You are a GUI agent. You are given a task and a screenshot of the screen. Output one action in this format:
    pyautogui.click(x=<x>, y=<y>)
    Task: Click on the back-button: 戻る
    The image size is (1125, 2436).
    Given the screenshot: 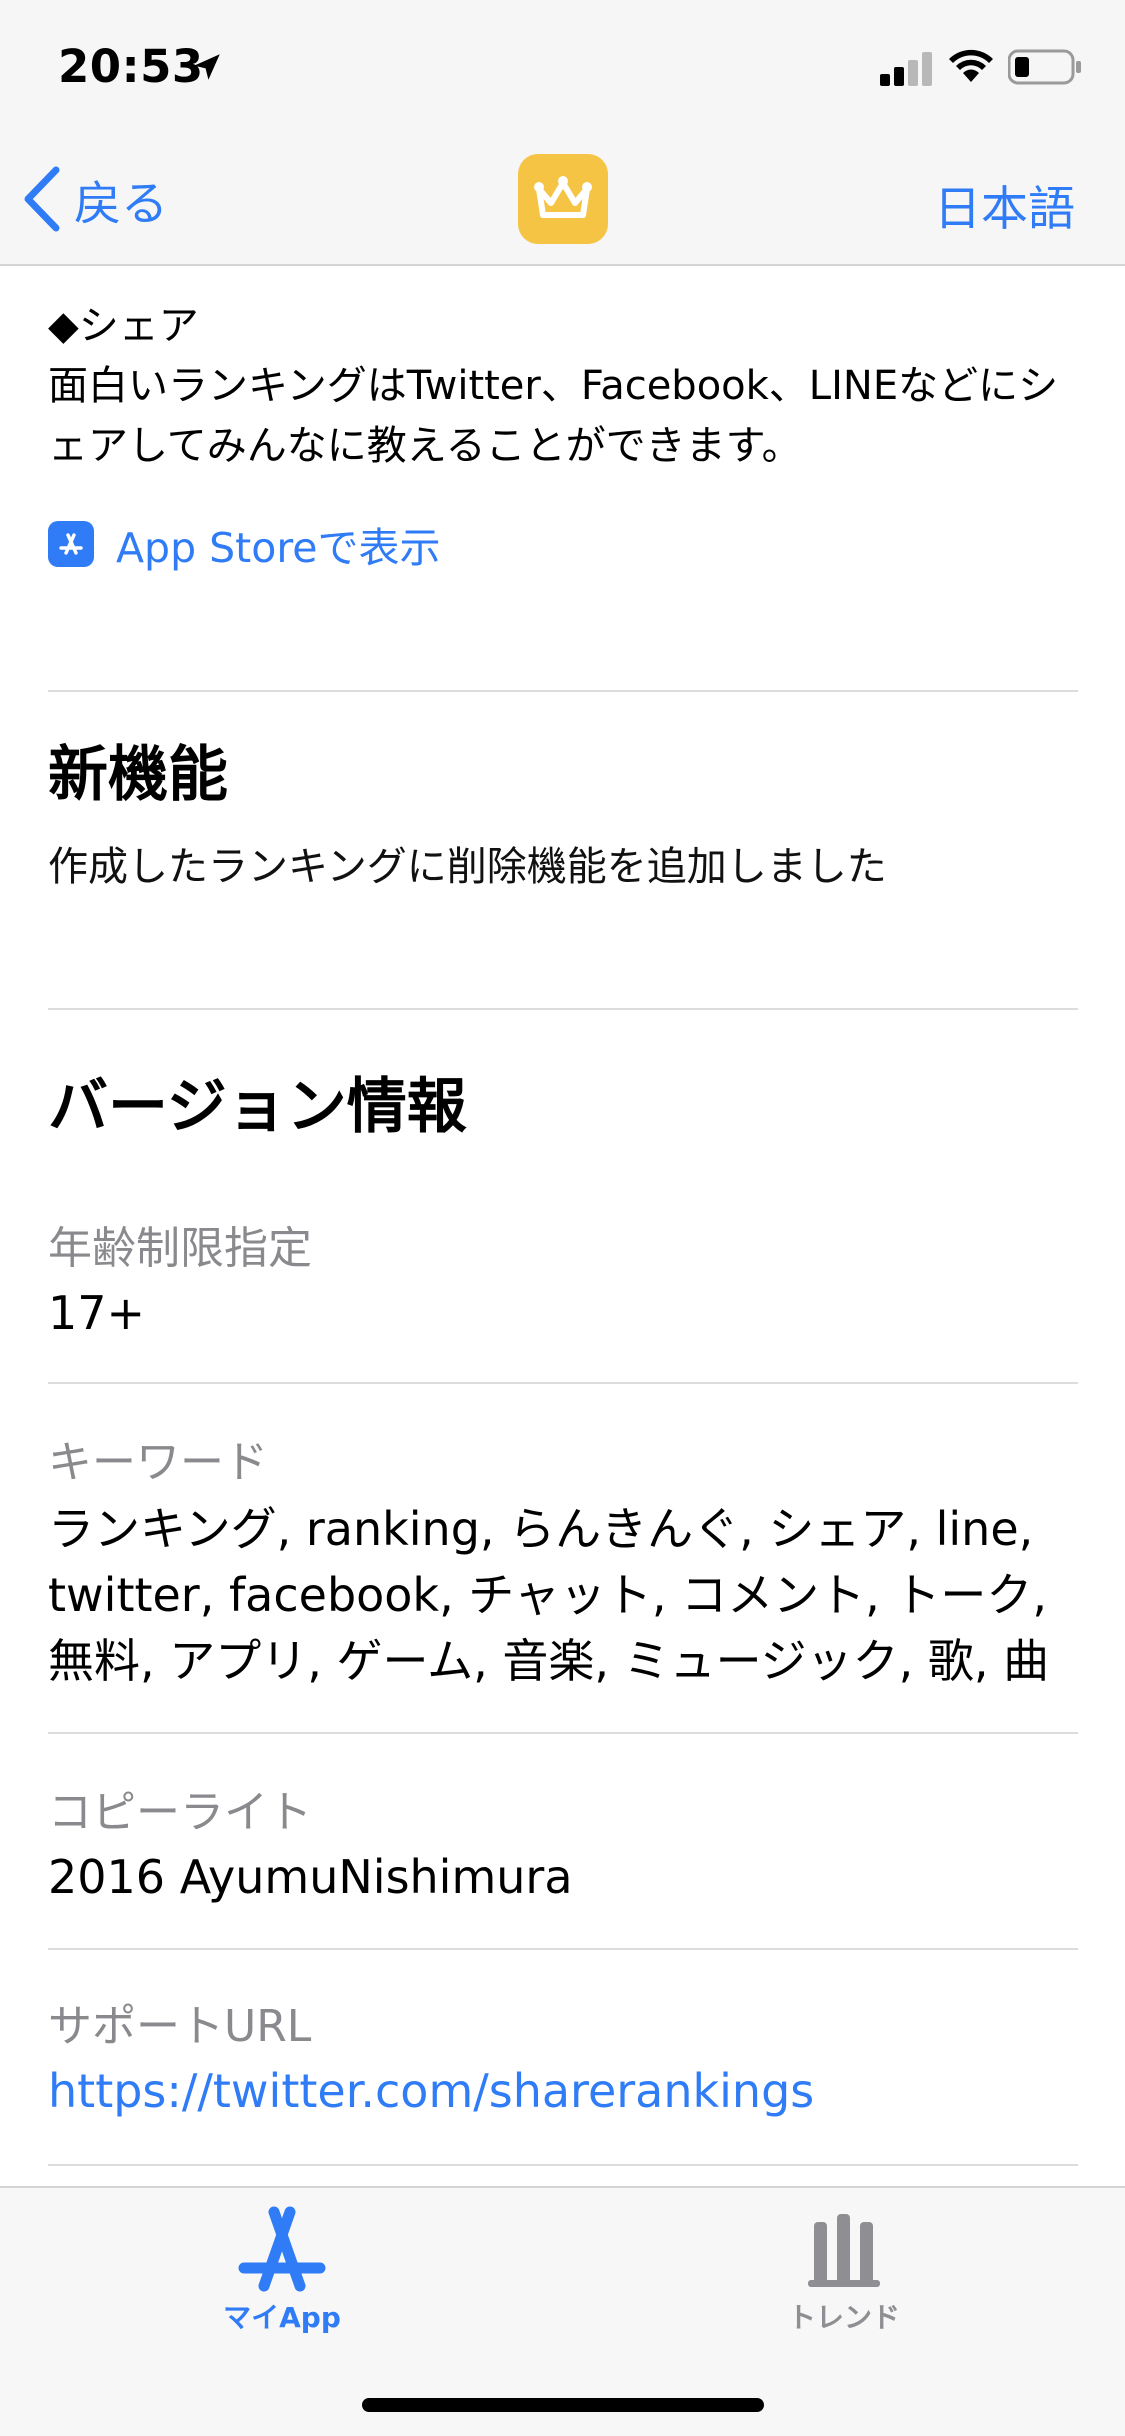 What is the action you would take?
    pyautogui.click(x=95, y=199)
    